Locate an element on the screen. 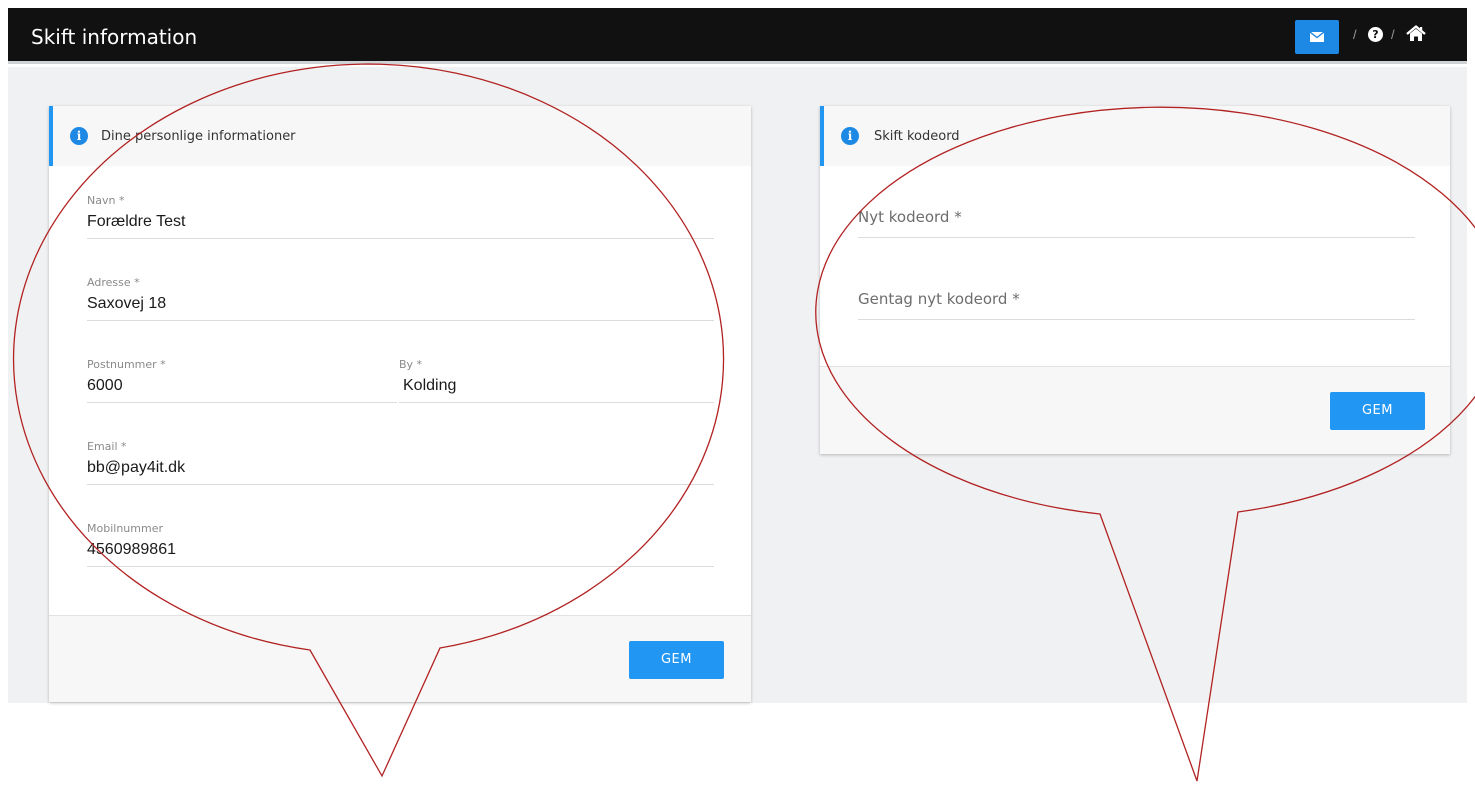  address-field: Adresse * Saxovej 18 is located at coordinates (400, 296).